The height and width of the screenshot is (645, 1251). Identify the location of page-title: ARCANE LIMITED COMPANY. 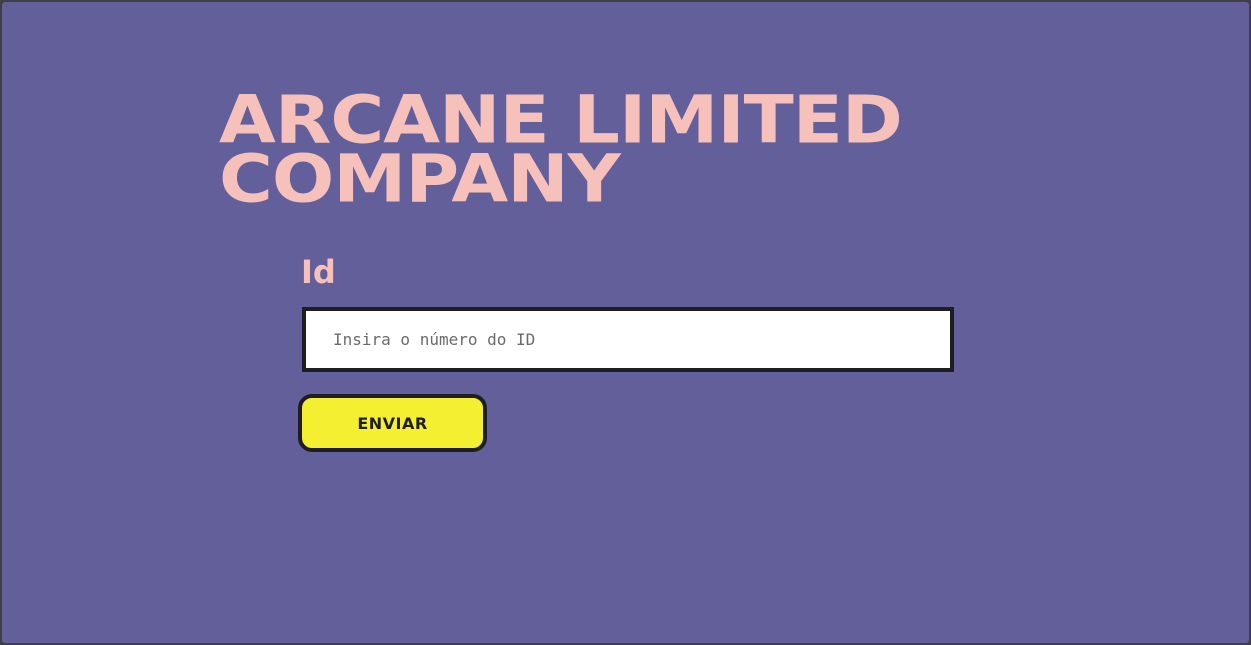
(576, 148).